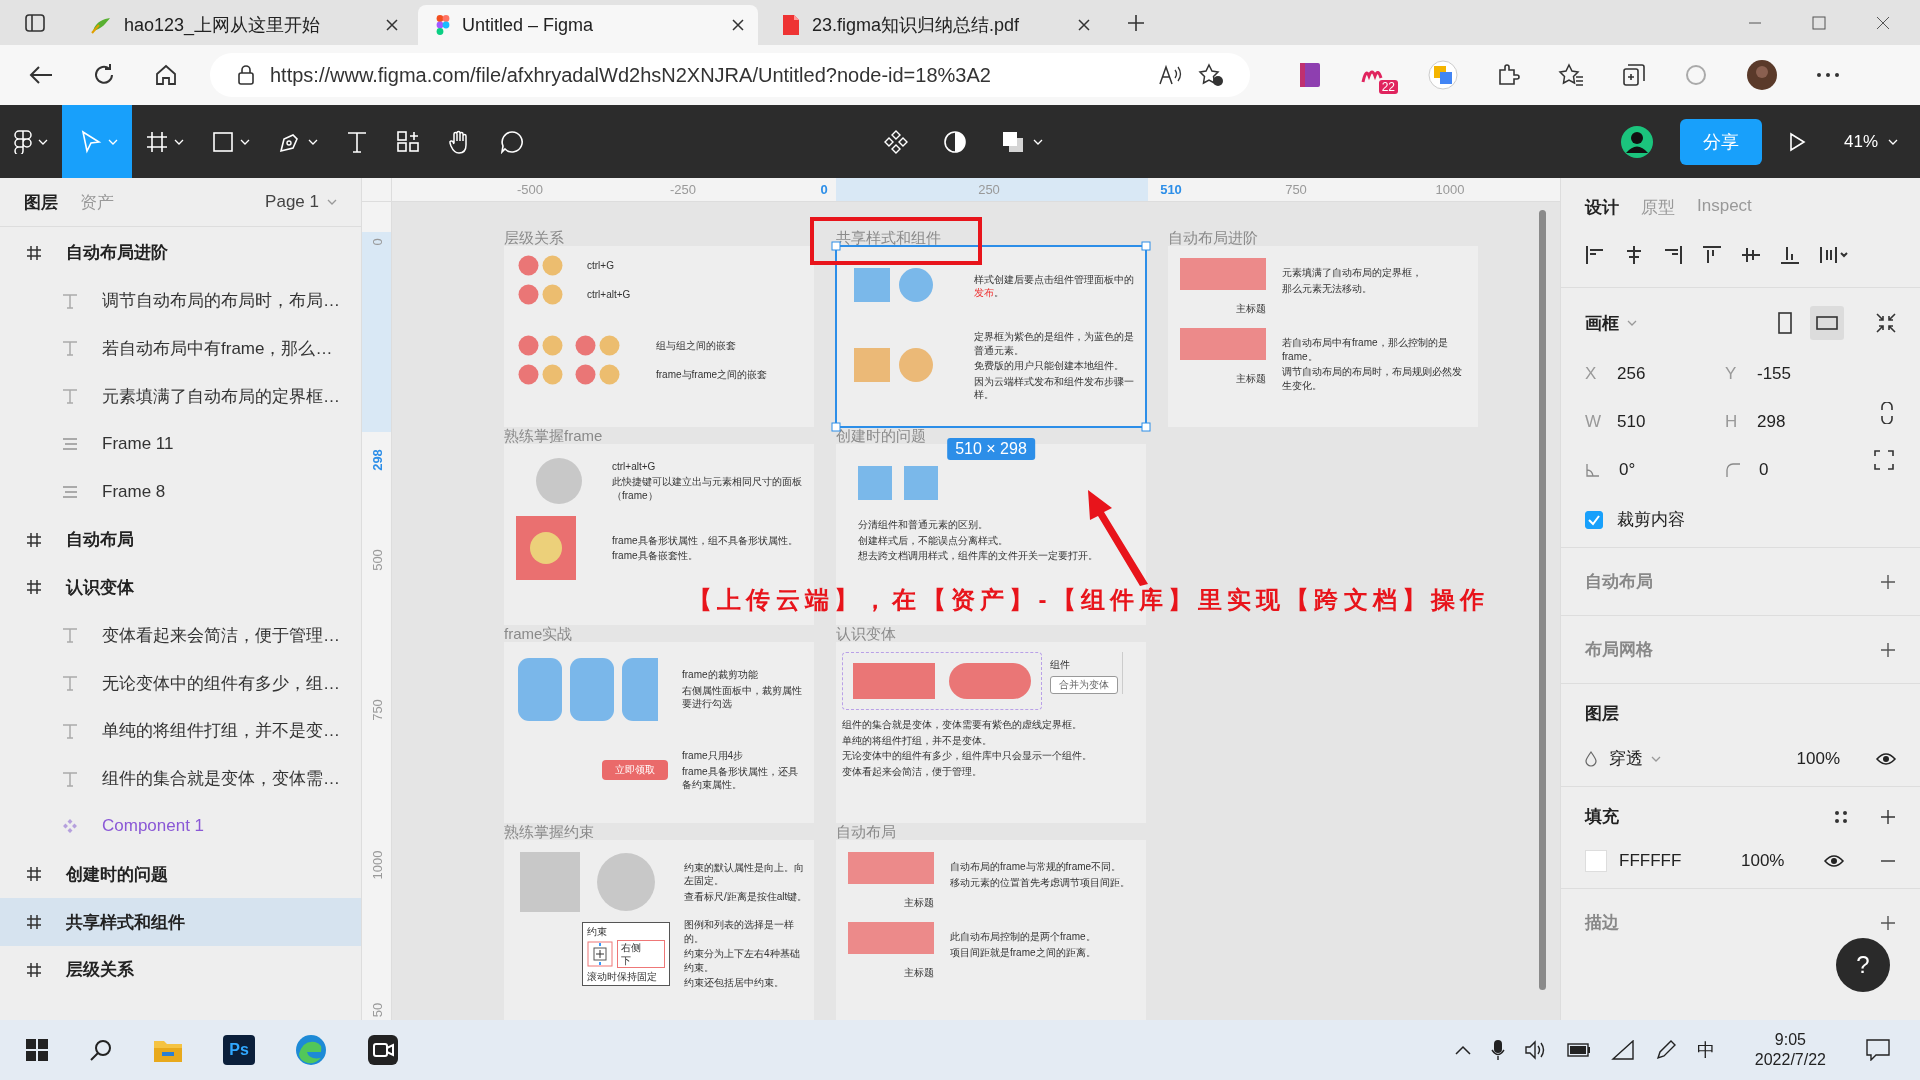 The height and width of the screenshot is (1080, 1920). I want to click on video-camera-icon, so click(383, 1050).